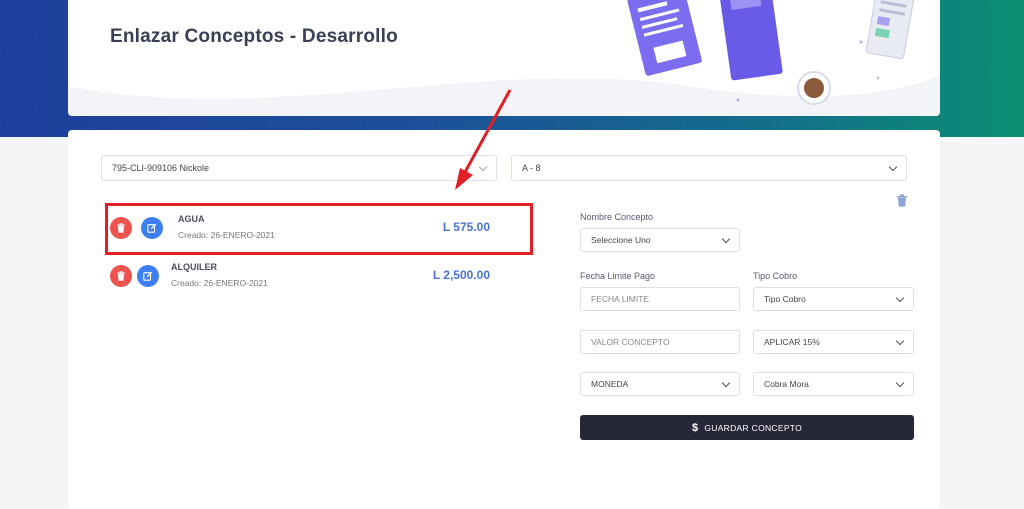 Image resolution: width=1024 pixels, height=509 pixels. I want to click on concept-amount: L 2,500.00, so click(461, 275).